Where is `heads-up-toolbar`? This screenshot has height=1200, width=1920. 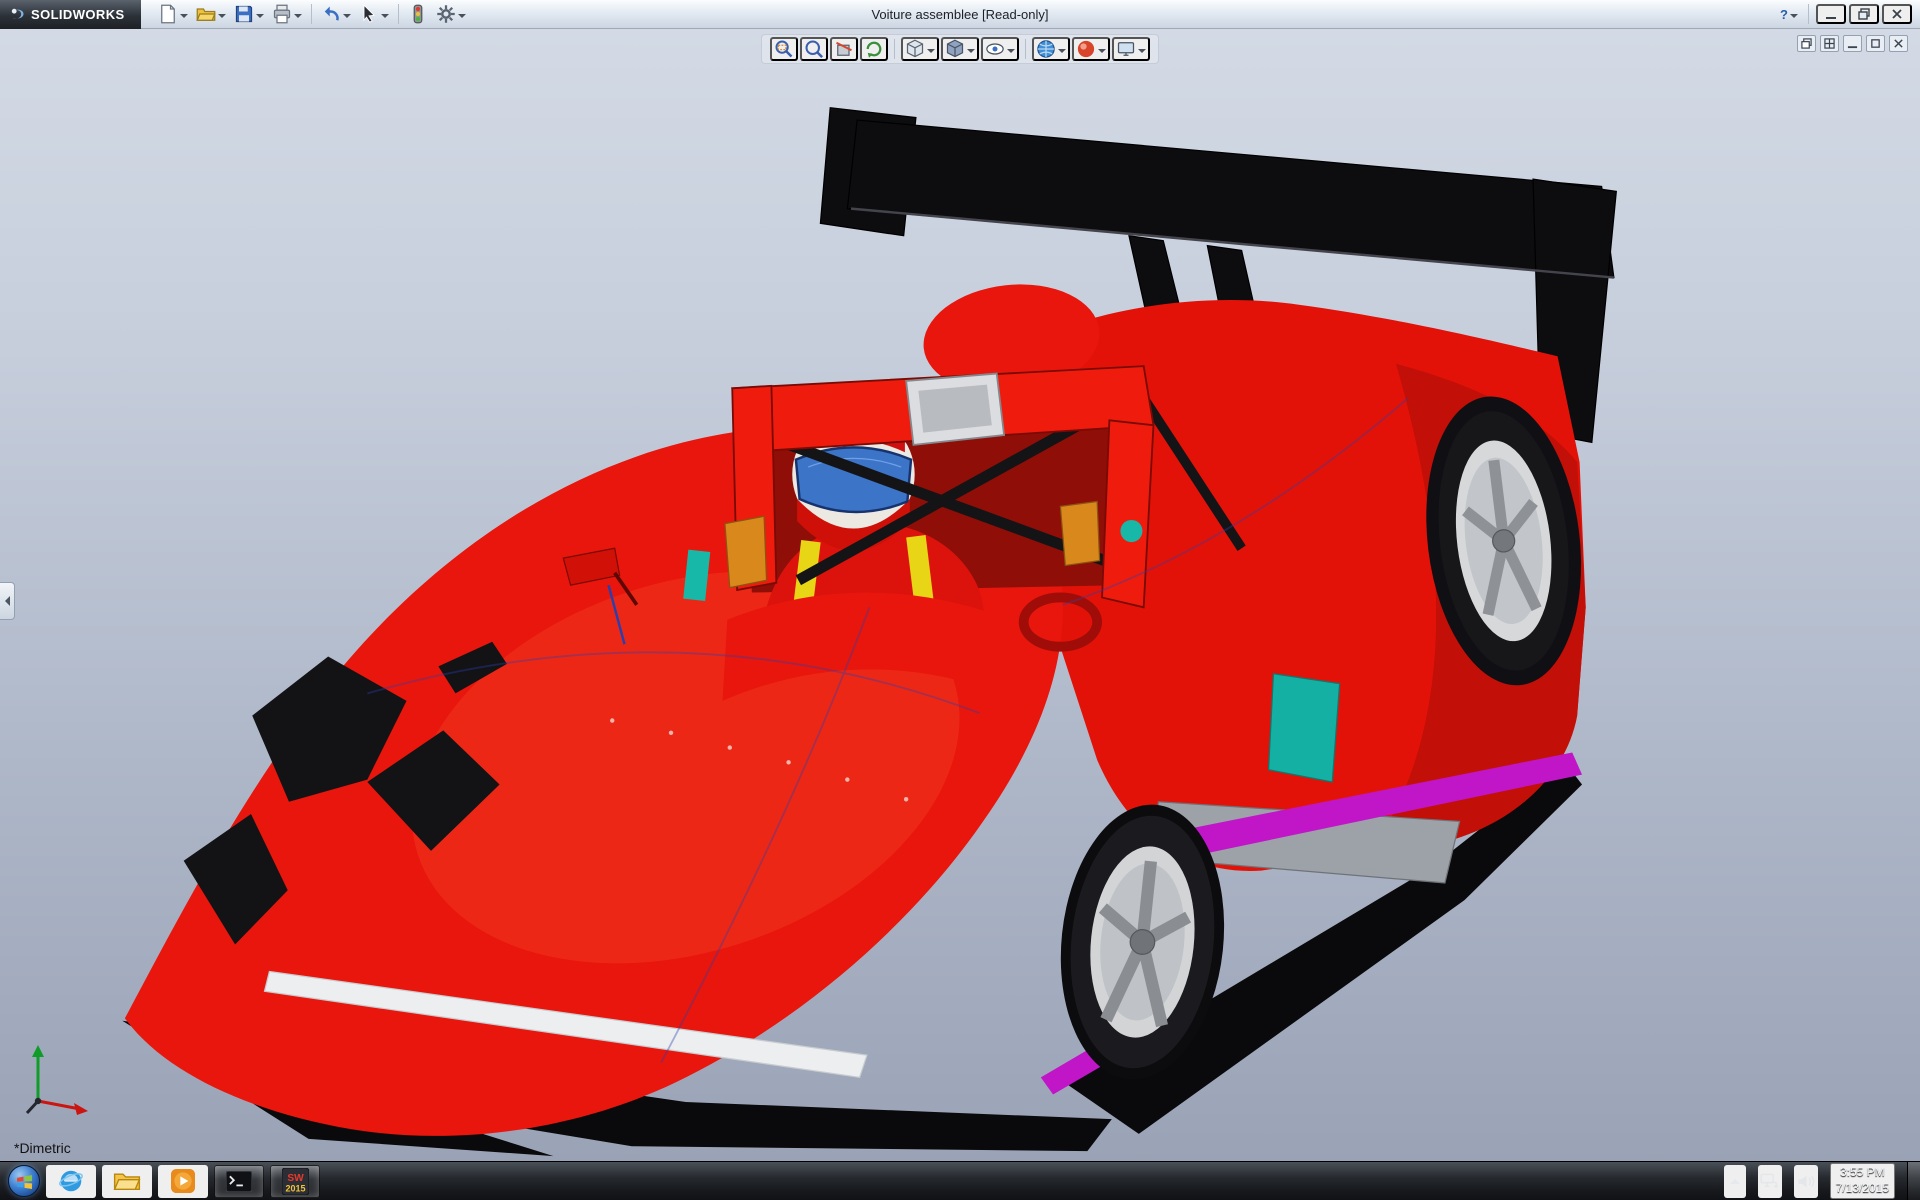 heads-up-toolbar is located at coordinates (960, 49).